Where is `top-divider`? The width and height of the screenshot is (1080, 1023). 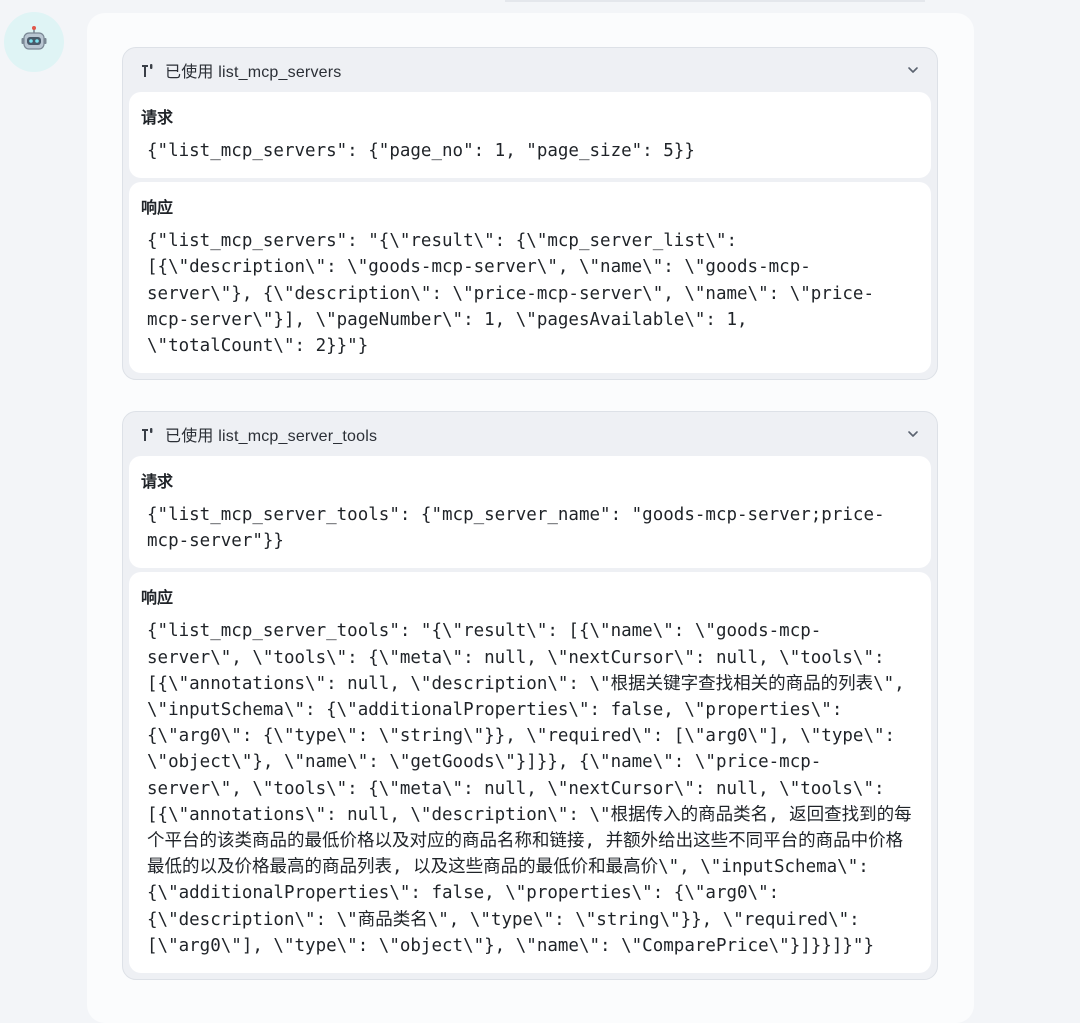 top-divider is located at coordinates (715, 1).